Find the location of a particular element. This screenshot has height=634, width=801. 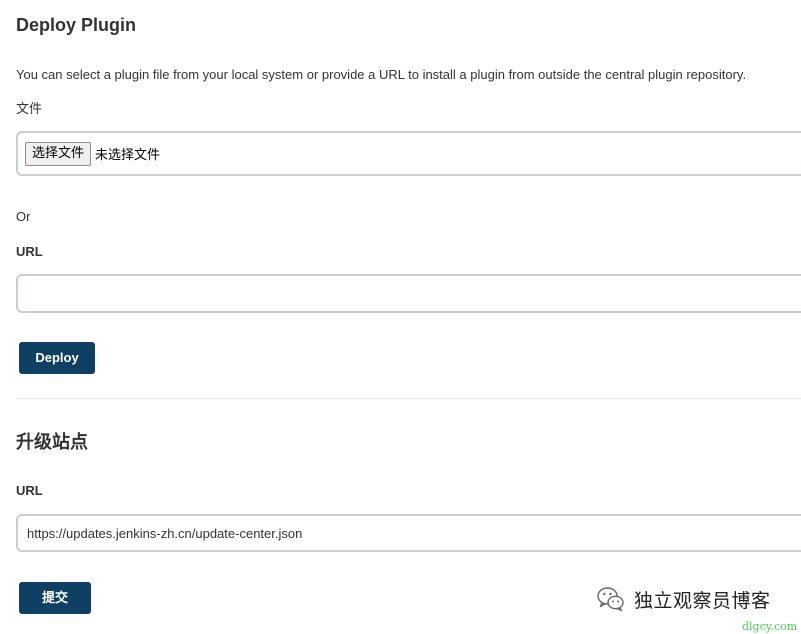

file-upload-field: 选择文件 未选择文件 is located at coordinates (408, 153).